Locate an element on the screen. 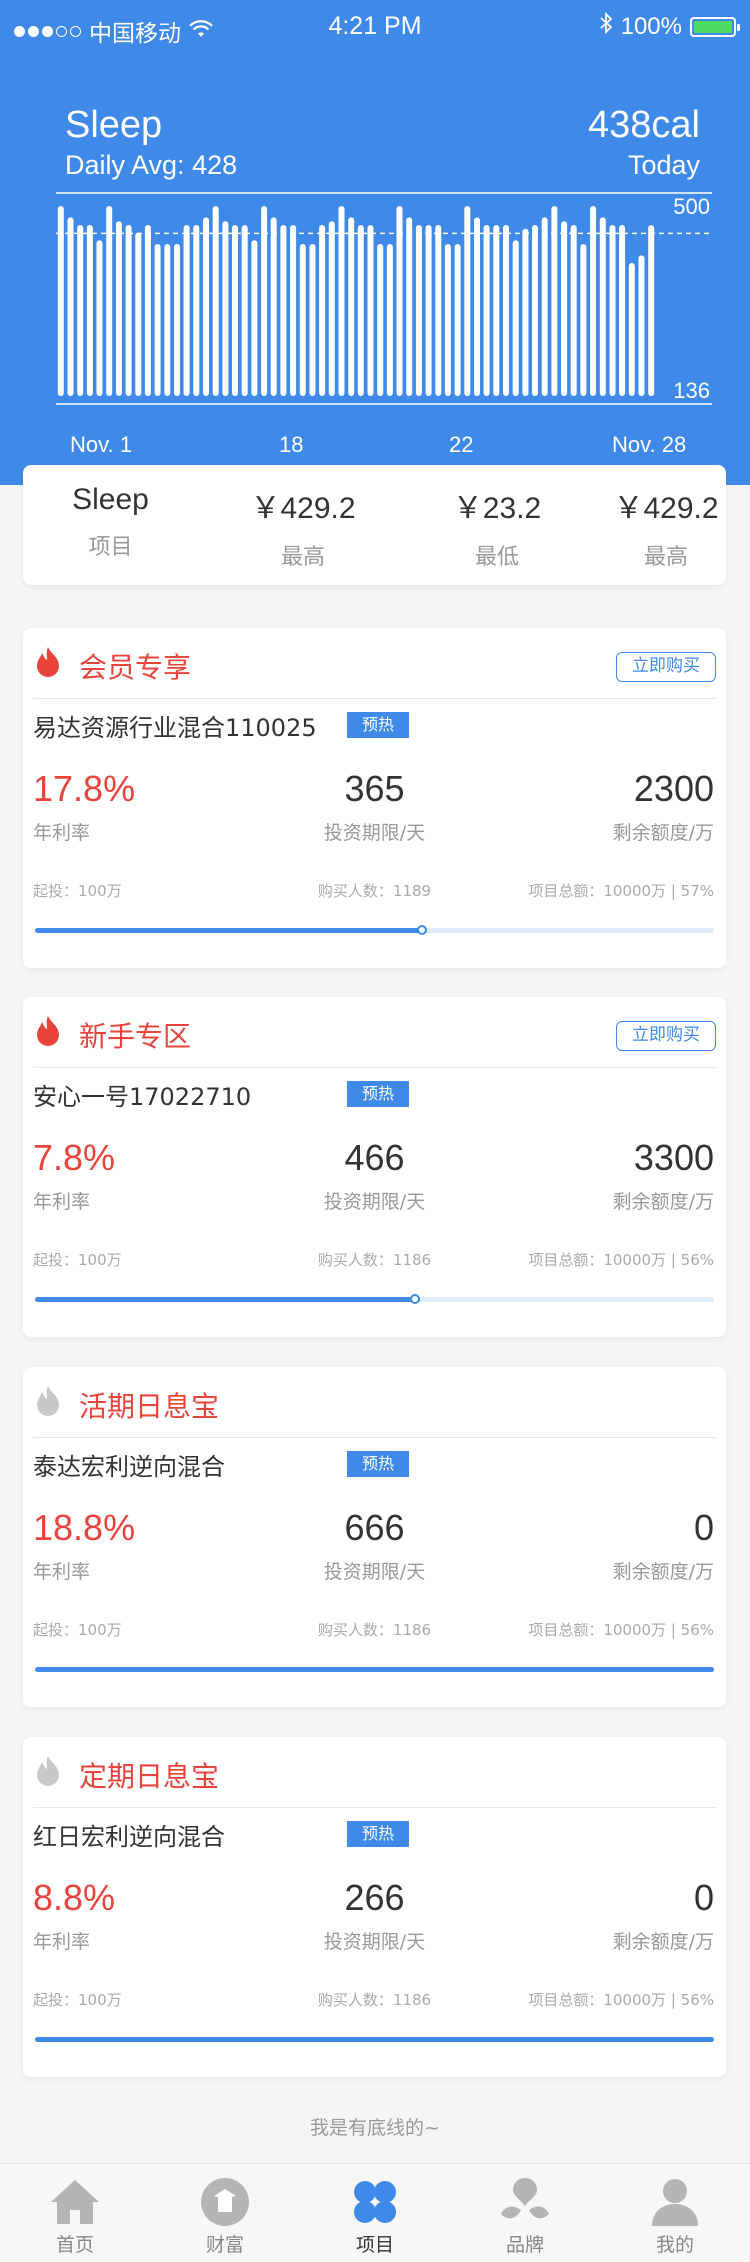  summary-item: ￥429.2 最高 is located at coordinates (303, 527).